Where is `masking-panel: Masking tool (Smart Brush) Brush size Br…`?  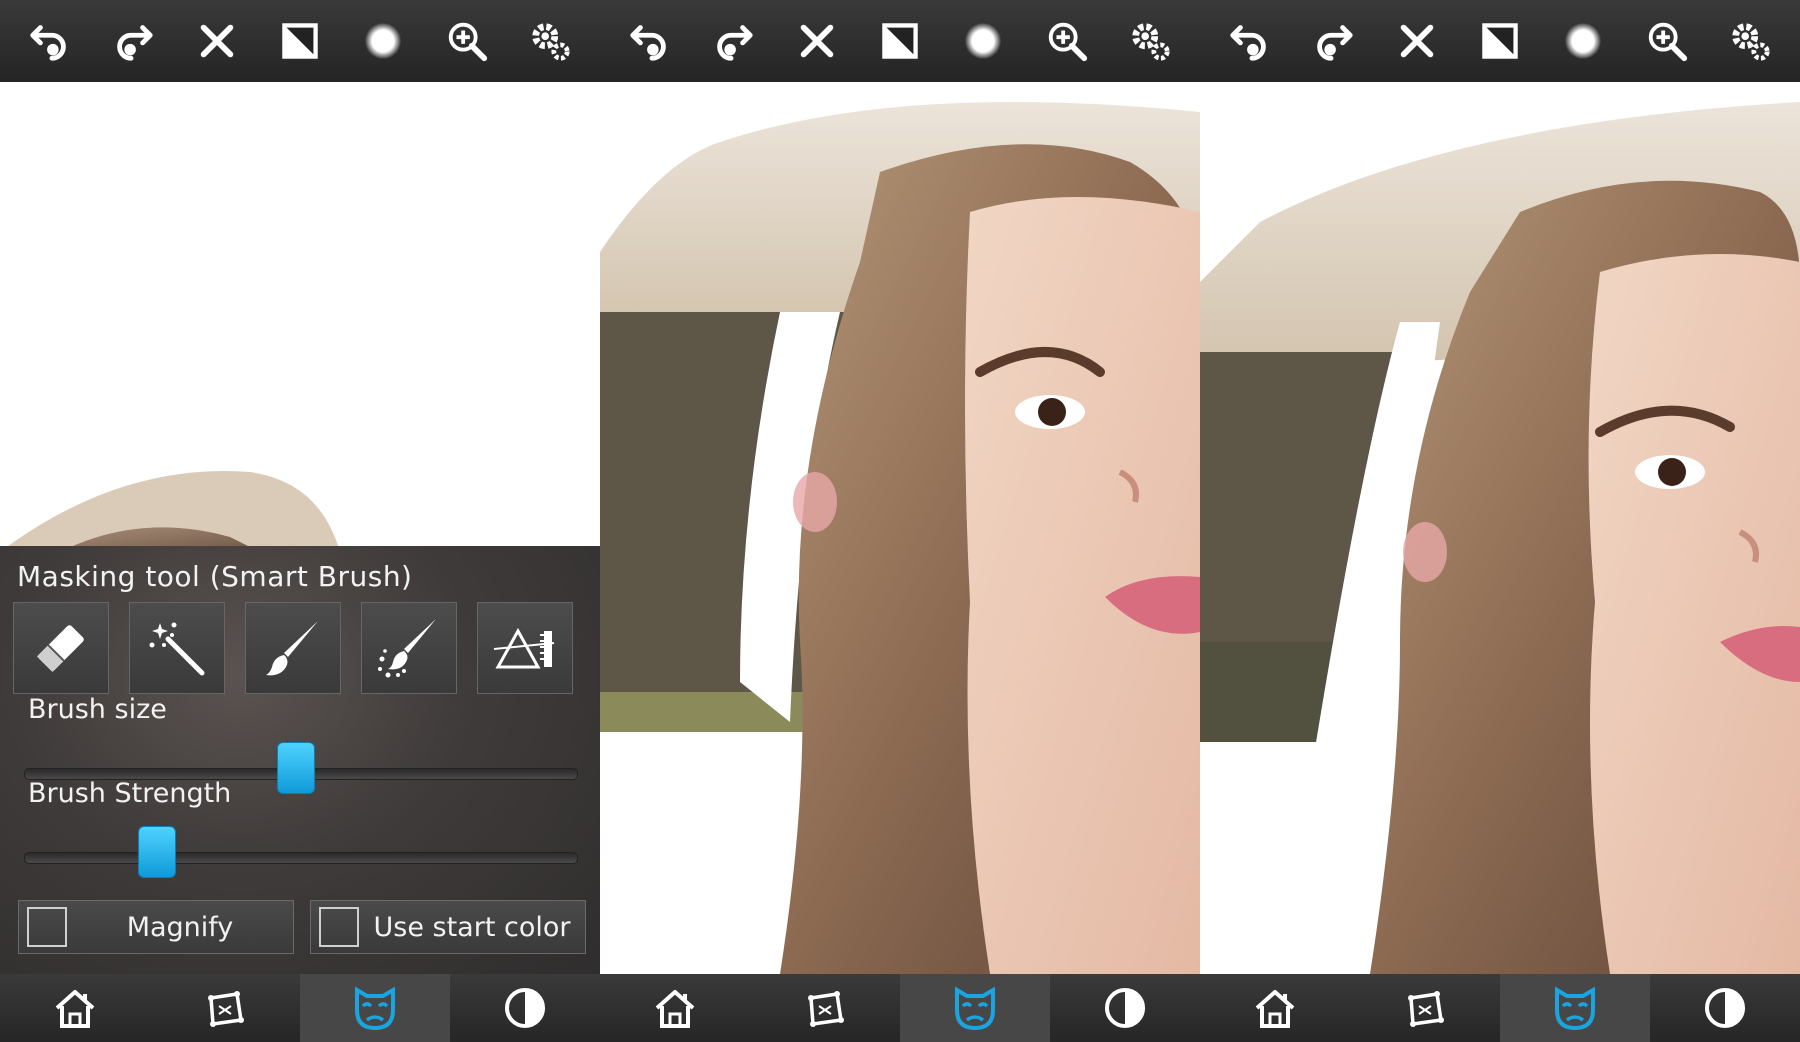 masking-panel: Masking tool (Smart Brush) Brush size Br… is located at coordinates (300, 760).